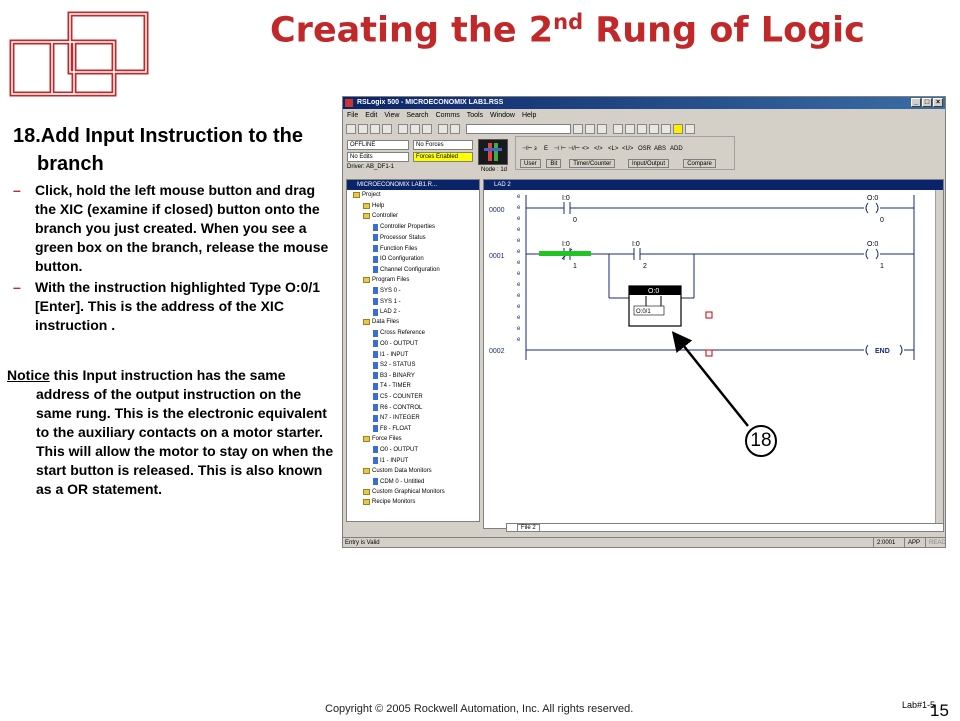 Image resolution: width=960 pixels, height=721 pixels. What do you see at coordinates (375, 129) in the screenshot?
I see `save-icon` at bounding box center [375, 129].